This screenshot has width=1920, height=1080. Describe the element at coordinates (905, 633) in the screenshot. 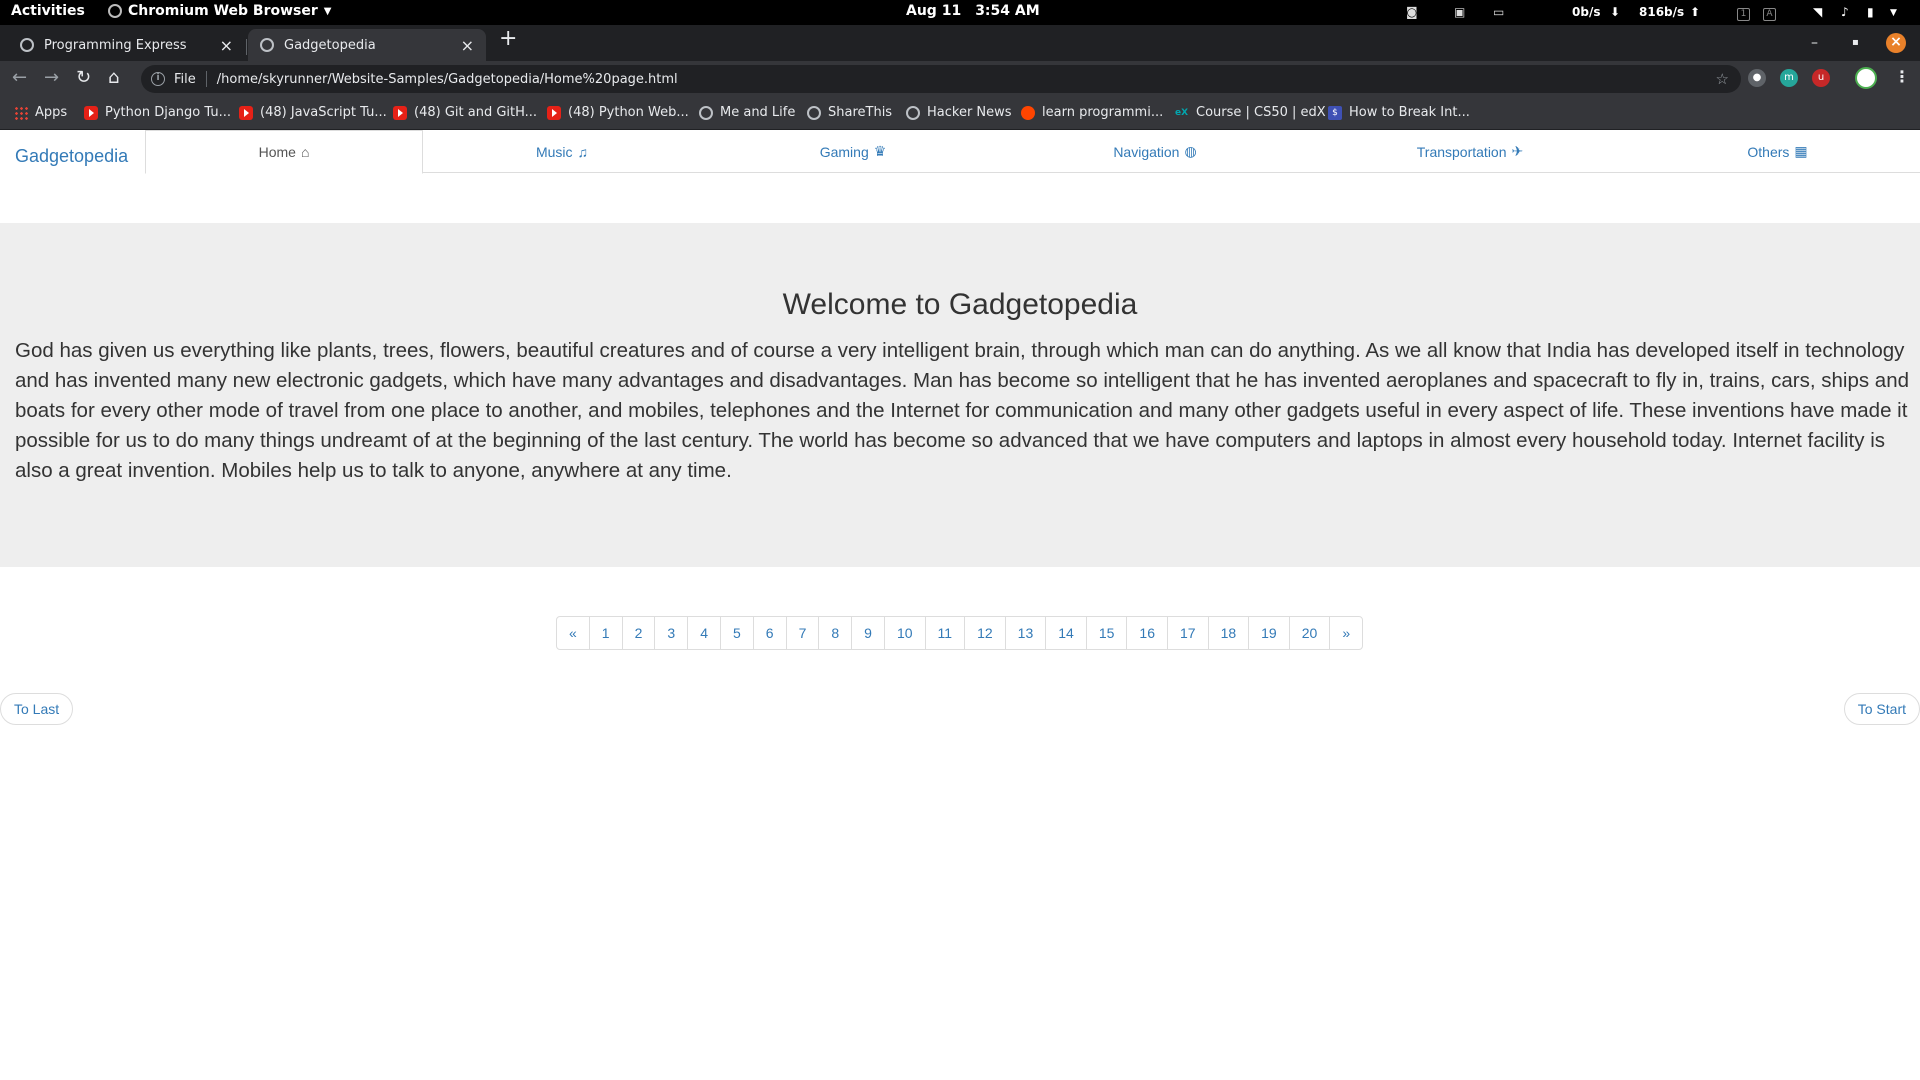

I see `page-link-10: 10` at that location.